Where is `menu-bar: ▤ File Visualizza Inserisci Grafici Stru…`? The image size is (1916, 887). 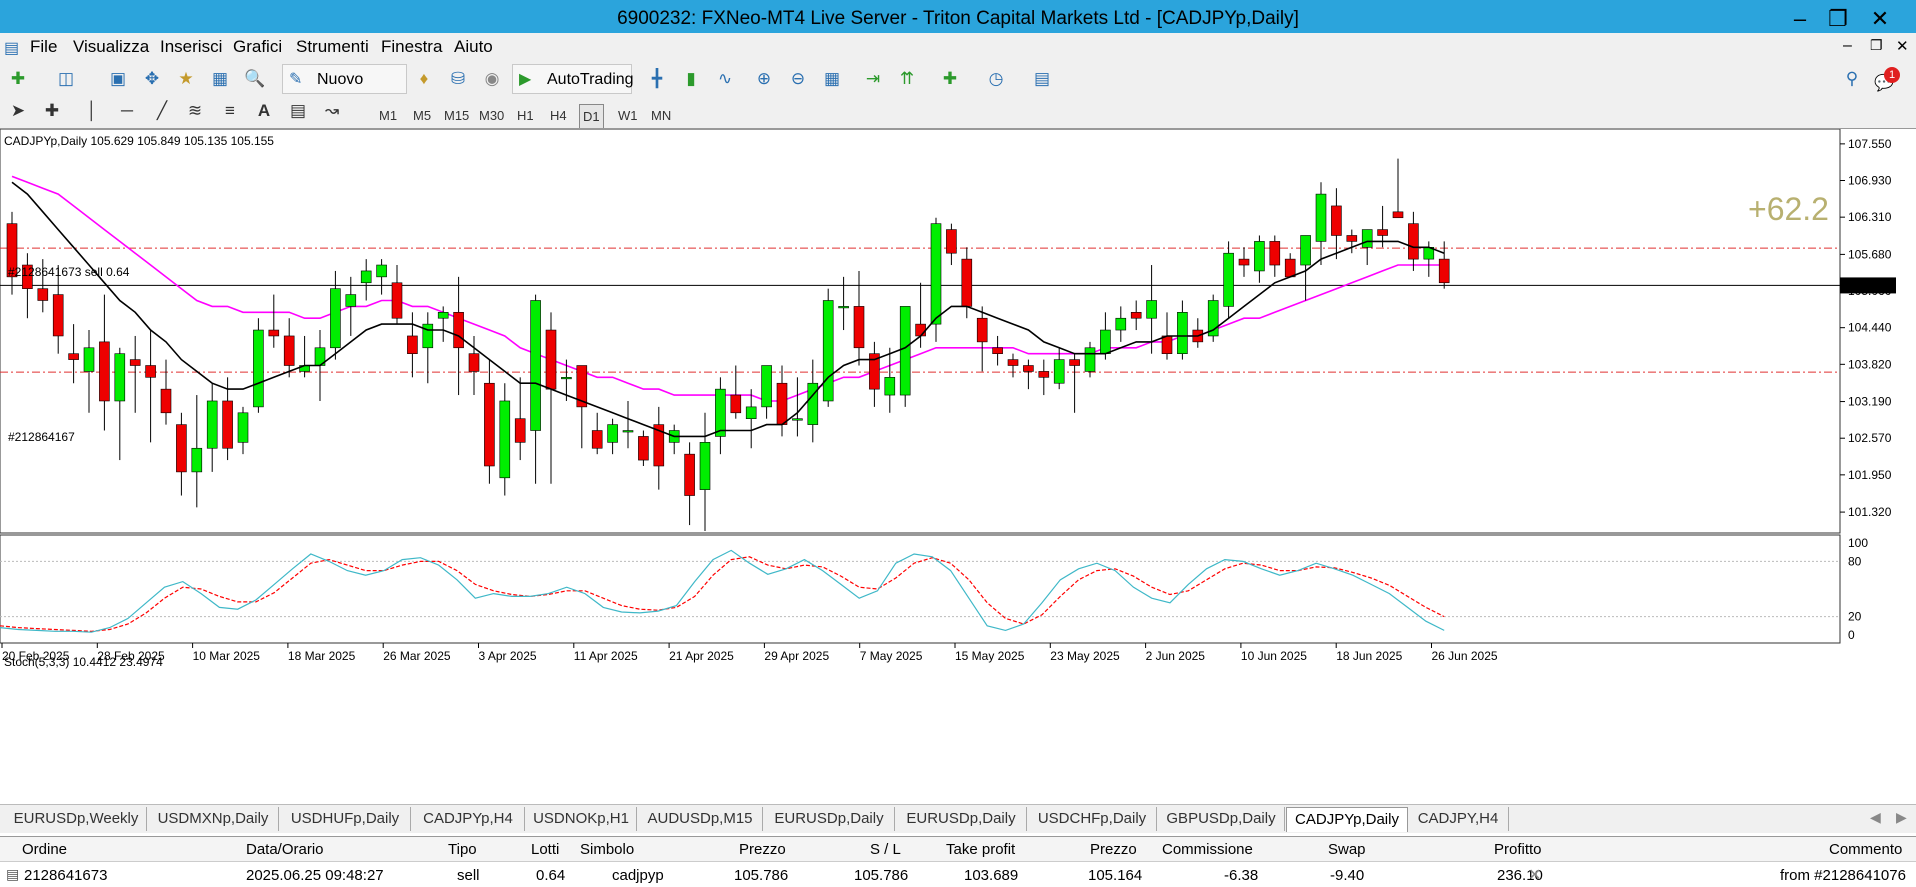
menu-bar: ▤ File Visualizza Inserisci Grafici Stru… is located at coordinates (958, 48).